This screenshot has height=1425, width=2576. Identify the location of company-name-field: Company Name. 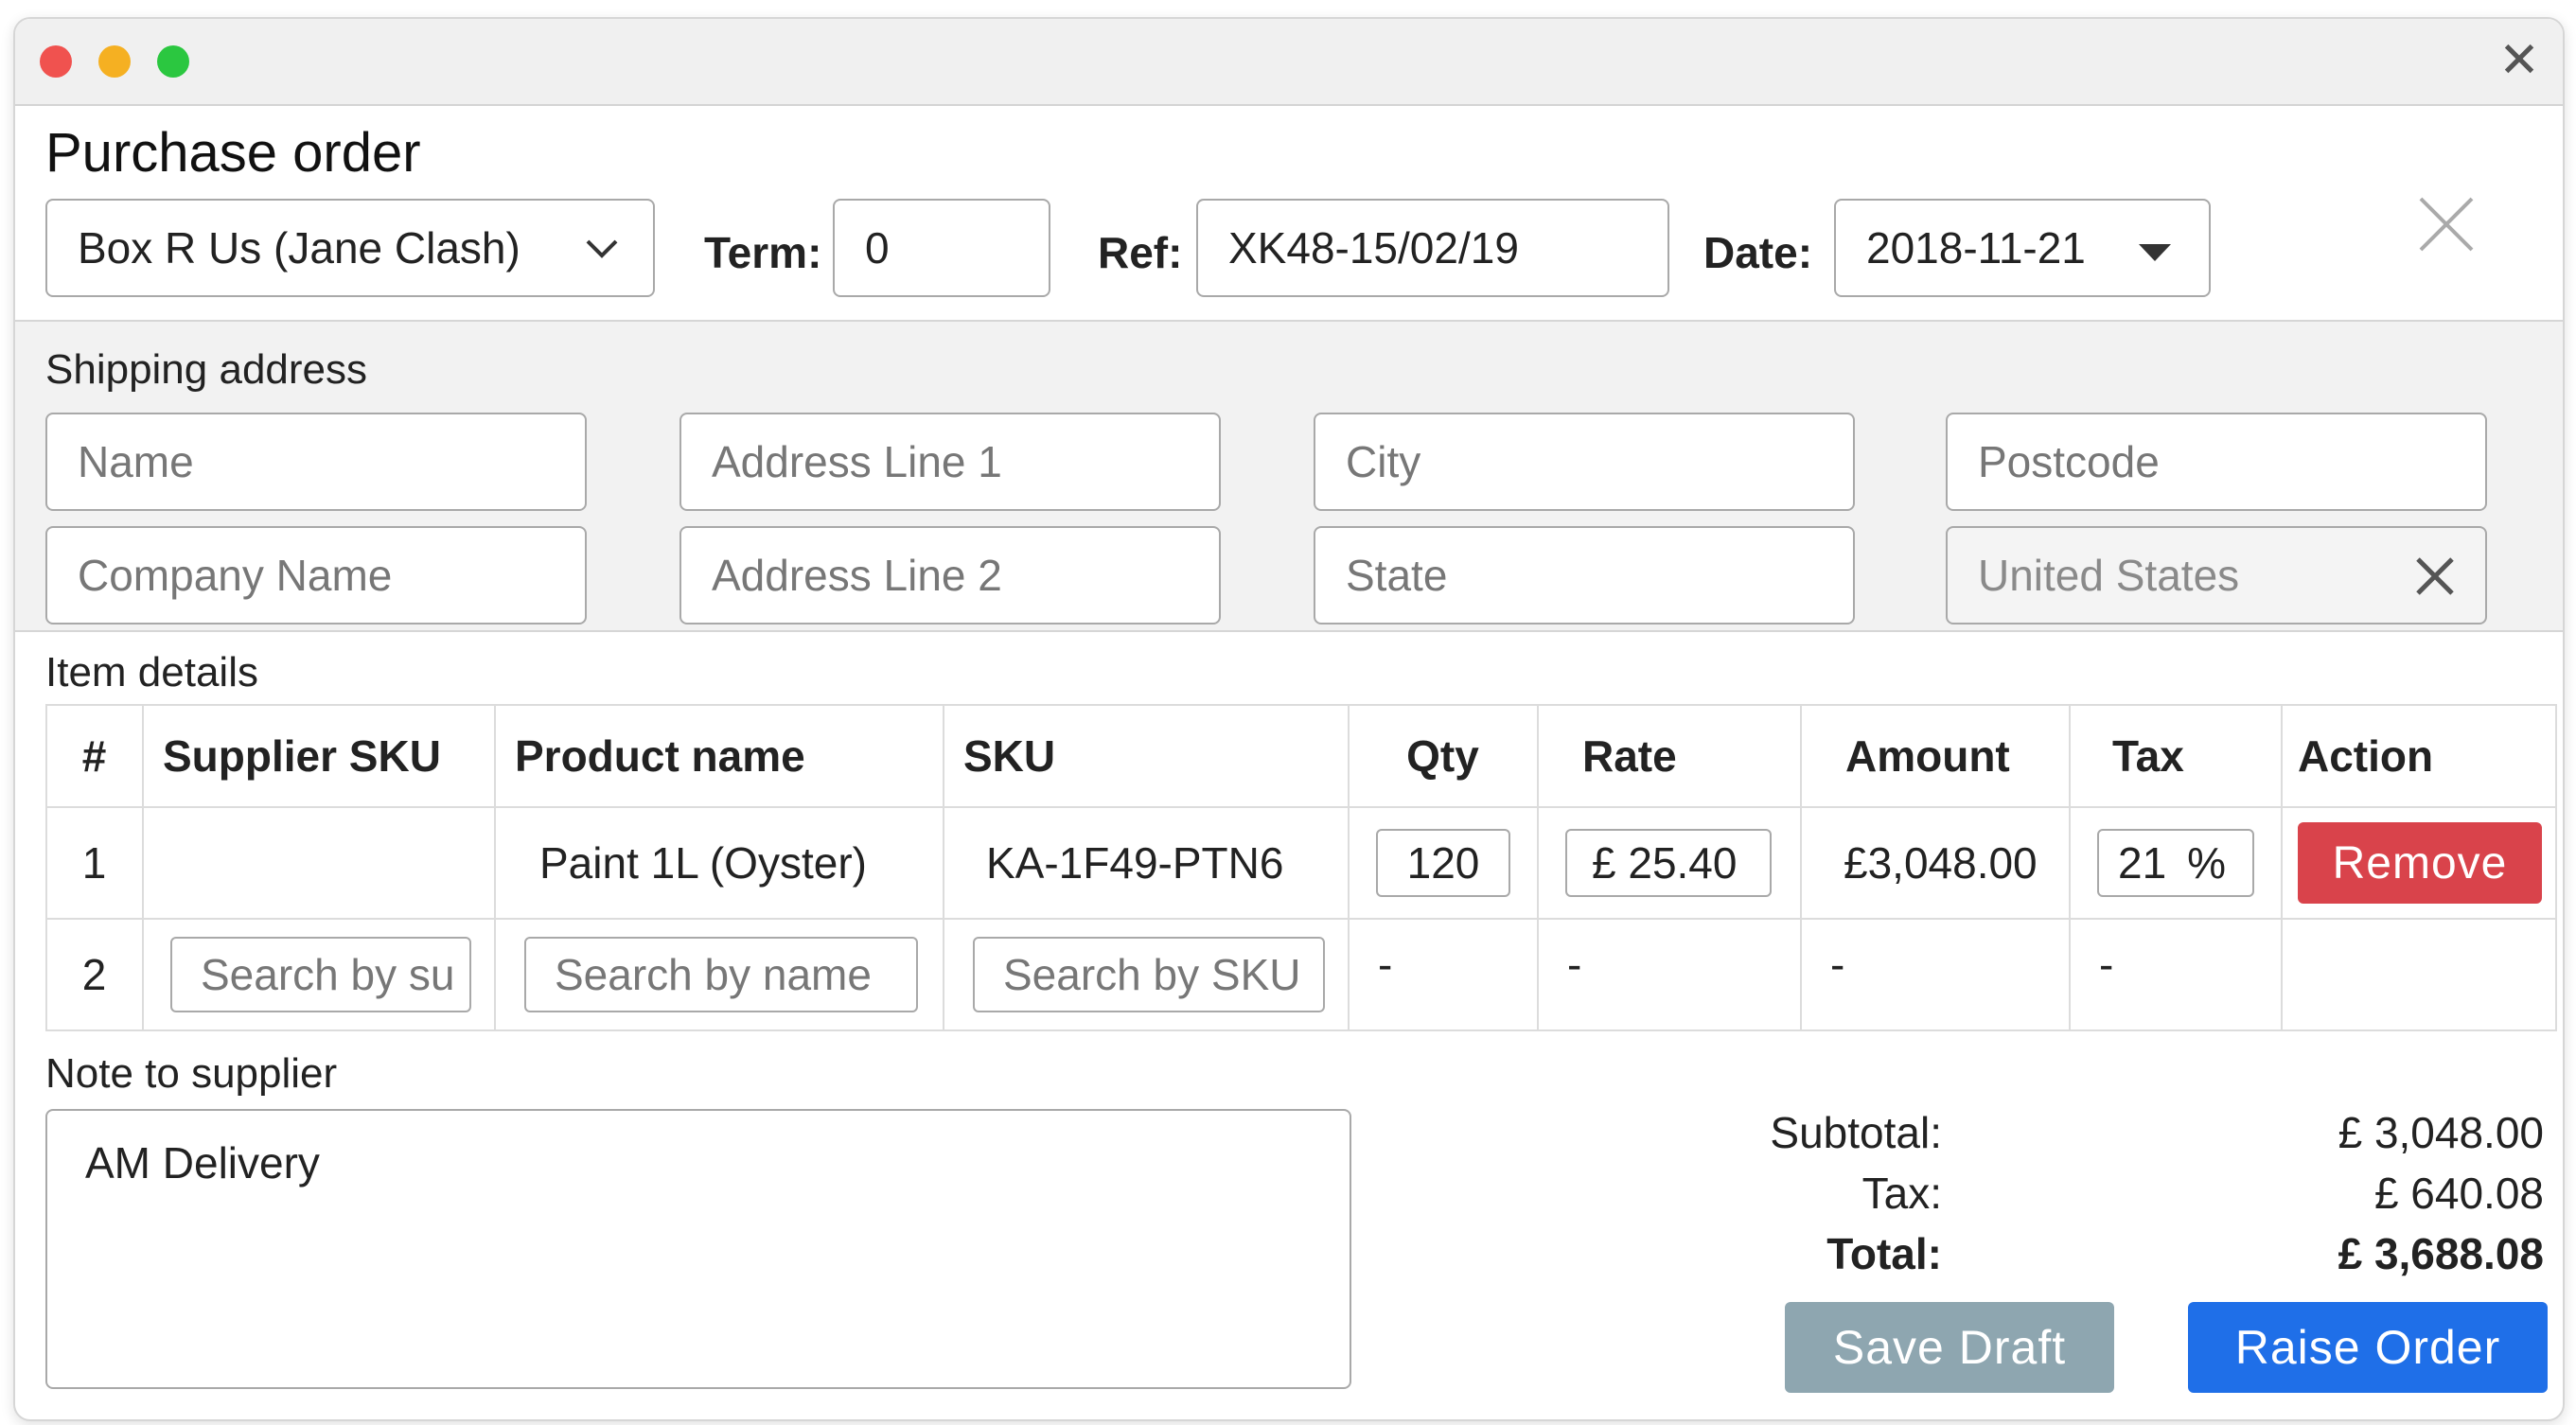
(316, 575).